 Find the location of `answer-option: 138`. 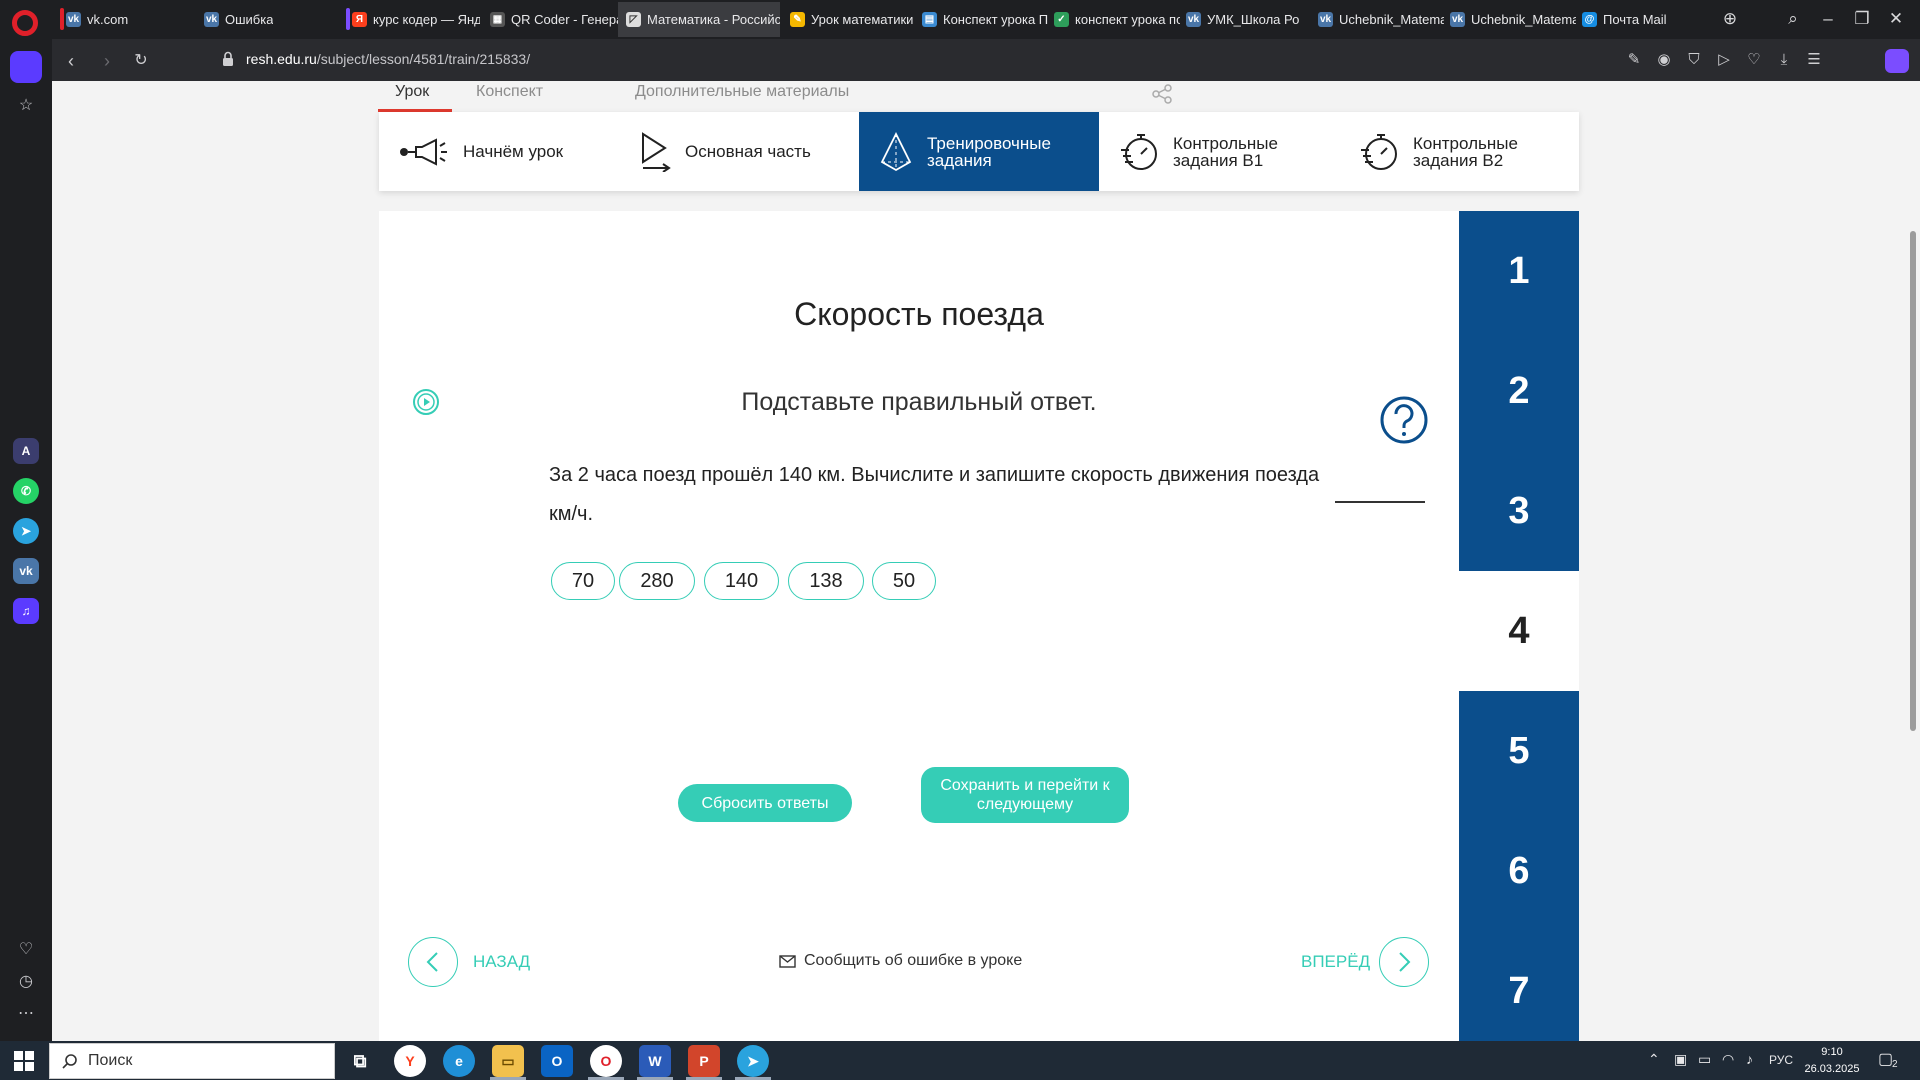

answer-option: 138 is located at coordinates (826, 581).